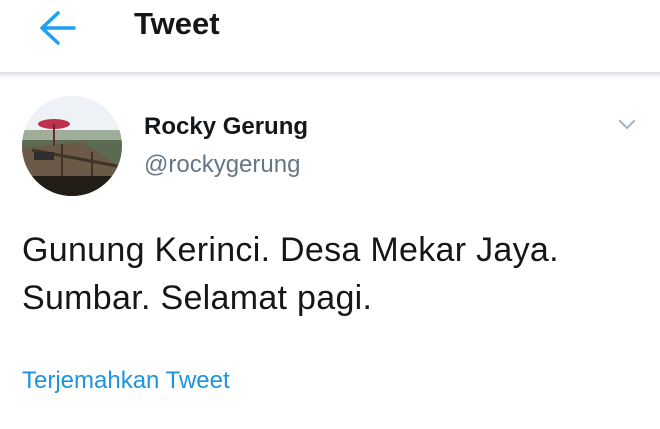  I want to click on back-arrow-icon, so click(58, 28).